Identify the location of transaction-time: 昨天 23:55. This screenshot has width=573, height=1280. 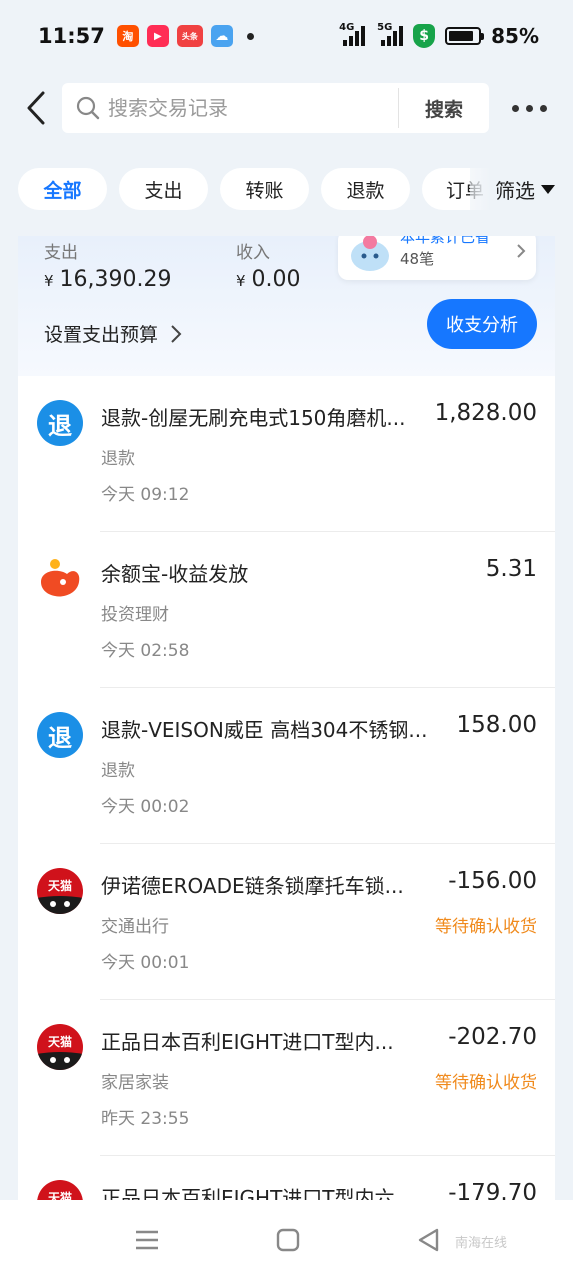
(145, 1119).